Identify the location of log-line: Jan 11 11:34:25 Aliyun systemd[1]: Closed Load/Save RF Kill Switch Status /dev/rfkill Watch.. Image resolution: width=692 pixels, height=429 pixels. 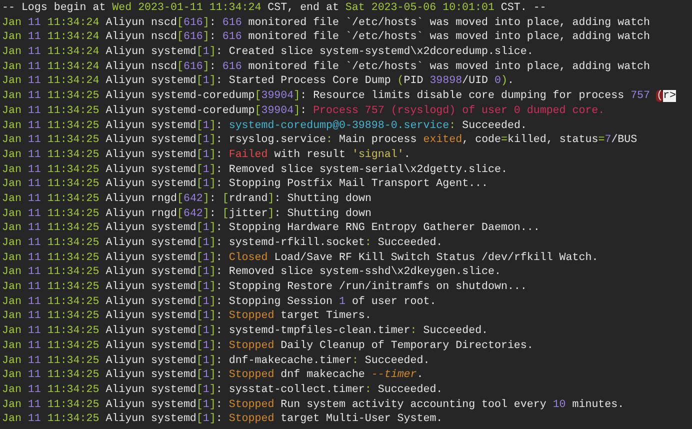
(300, 258).